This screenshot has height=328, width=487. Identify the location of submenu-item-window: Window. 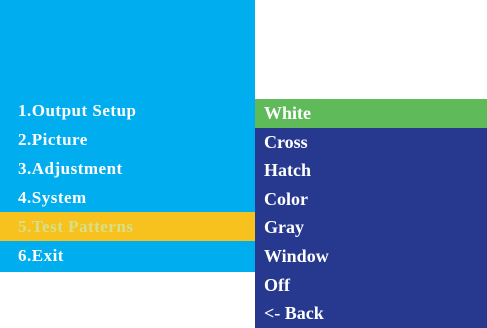
(371, 256).